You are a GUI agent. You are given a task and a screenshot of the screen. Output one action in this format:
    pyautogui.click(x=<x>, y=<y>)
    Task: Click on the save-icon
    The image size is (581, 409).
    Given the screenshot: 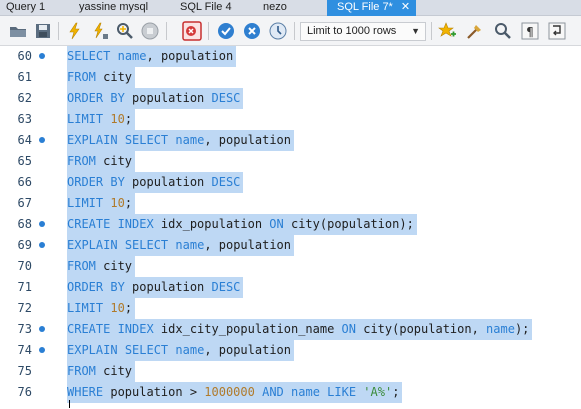 What is the action you would take?
    pyautogui.click(x=43, y=31)
    